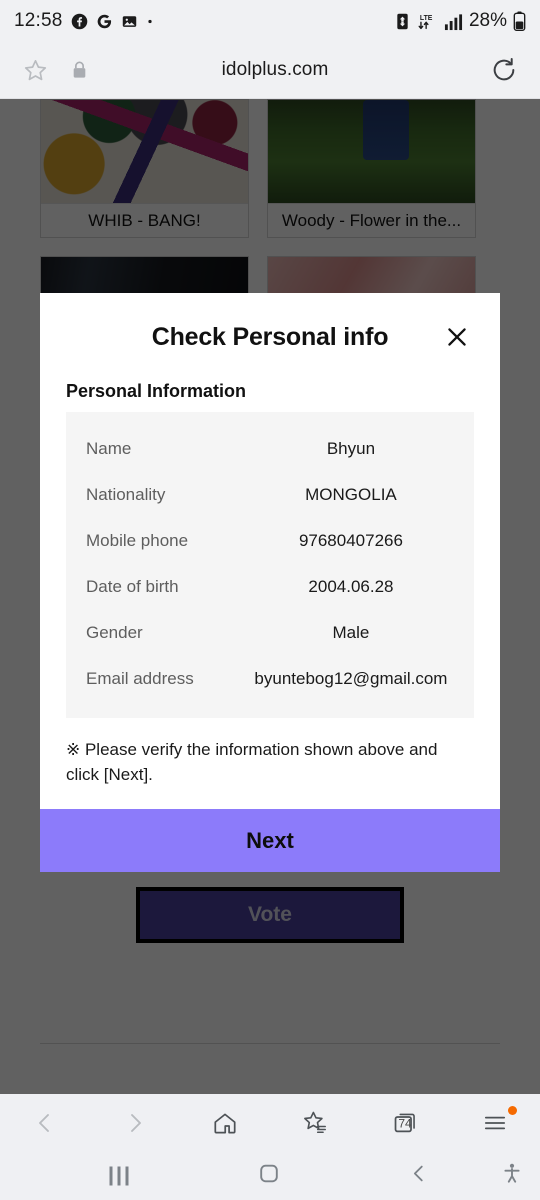 The height and width of the screenshot is (1200, 540). I want to click on home-square-icon, so click(269, 1175).